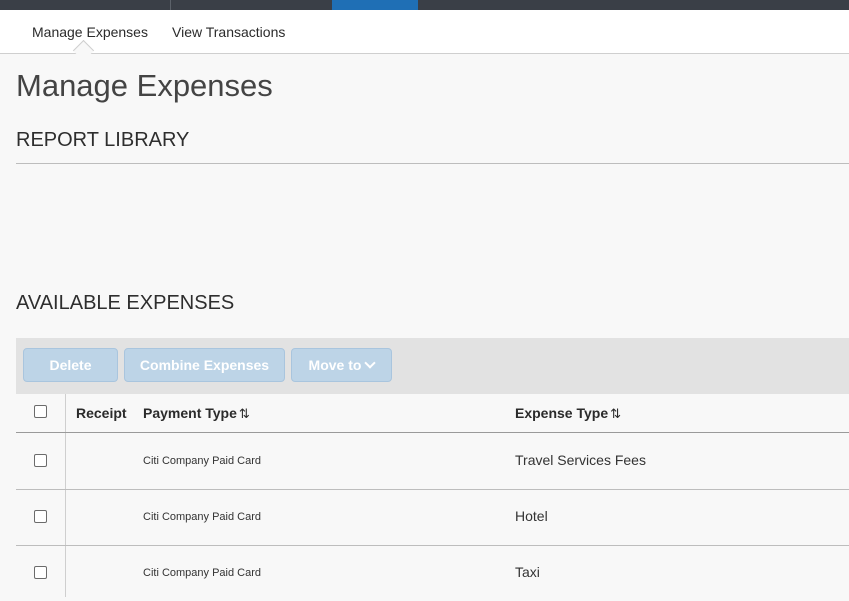  What do you see at coordinates (40, 411) in the screenshot?
I see `select-all-checkbox` at bounding box center [40, 411].